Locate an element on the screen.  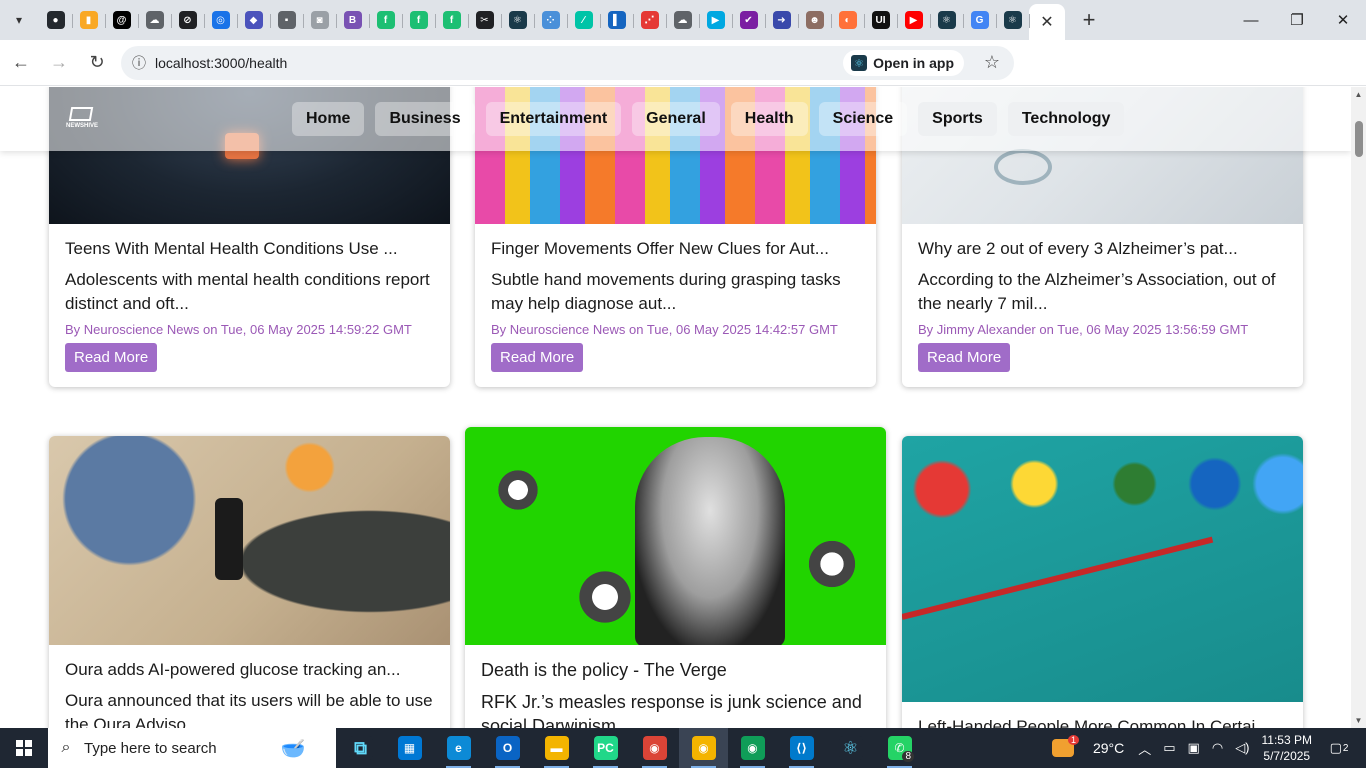
nav-link-sports: Sports is located at coordinates (957, 119).